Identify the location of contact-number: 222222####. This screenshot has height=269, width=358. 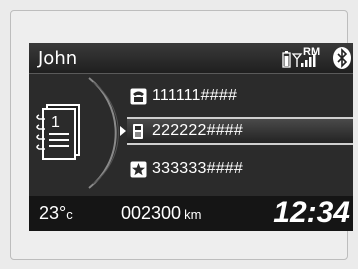
(197, 130).